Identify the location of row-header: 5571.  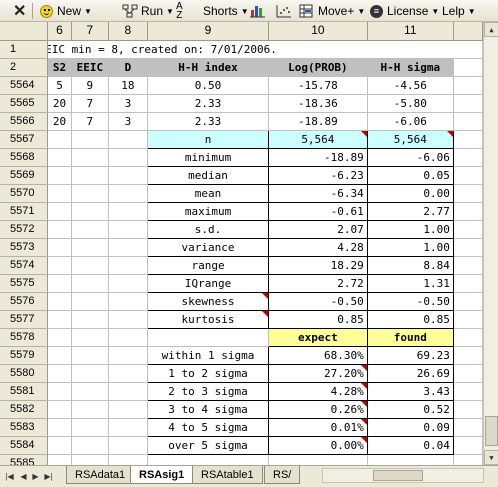
(24, 211).